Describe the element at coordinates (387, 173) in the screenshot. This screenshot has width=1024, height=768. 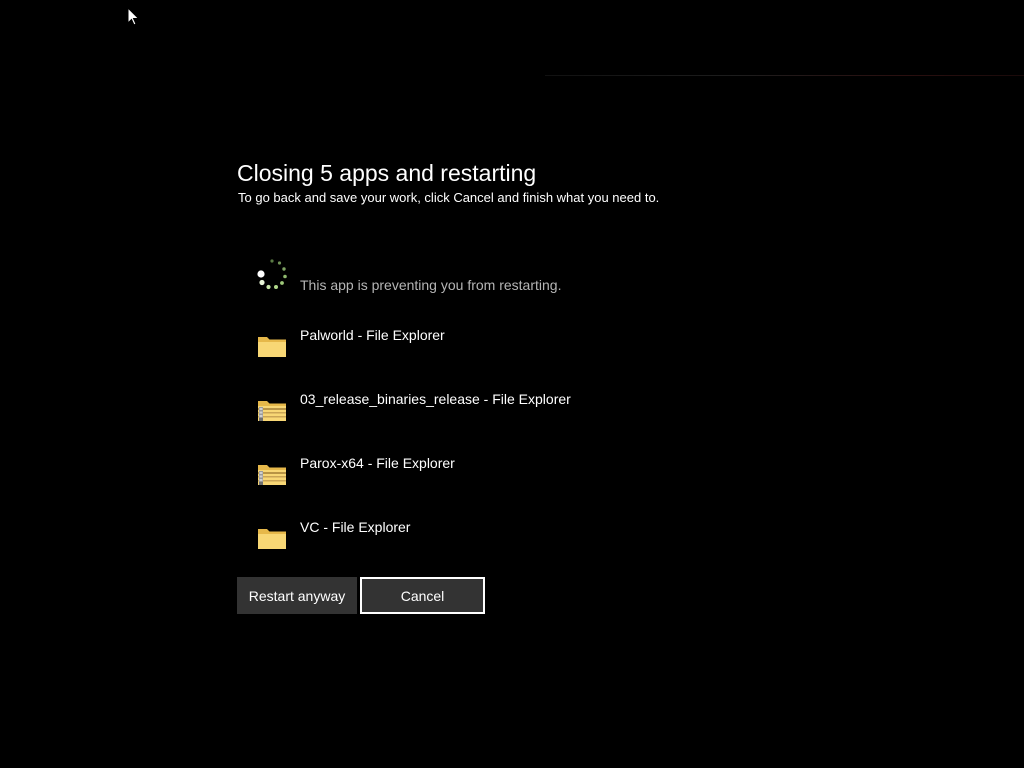
I see `dialog-title: Closing 5 apps and restarting` at that location.